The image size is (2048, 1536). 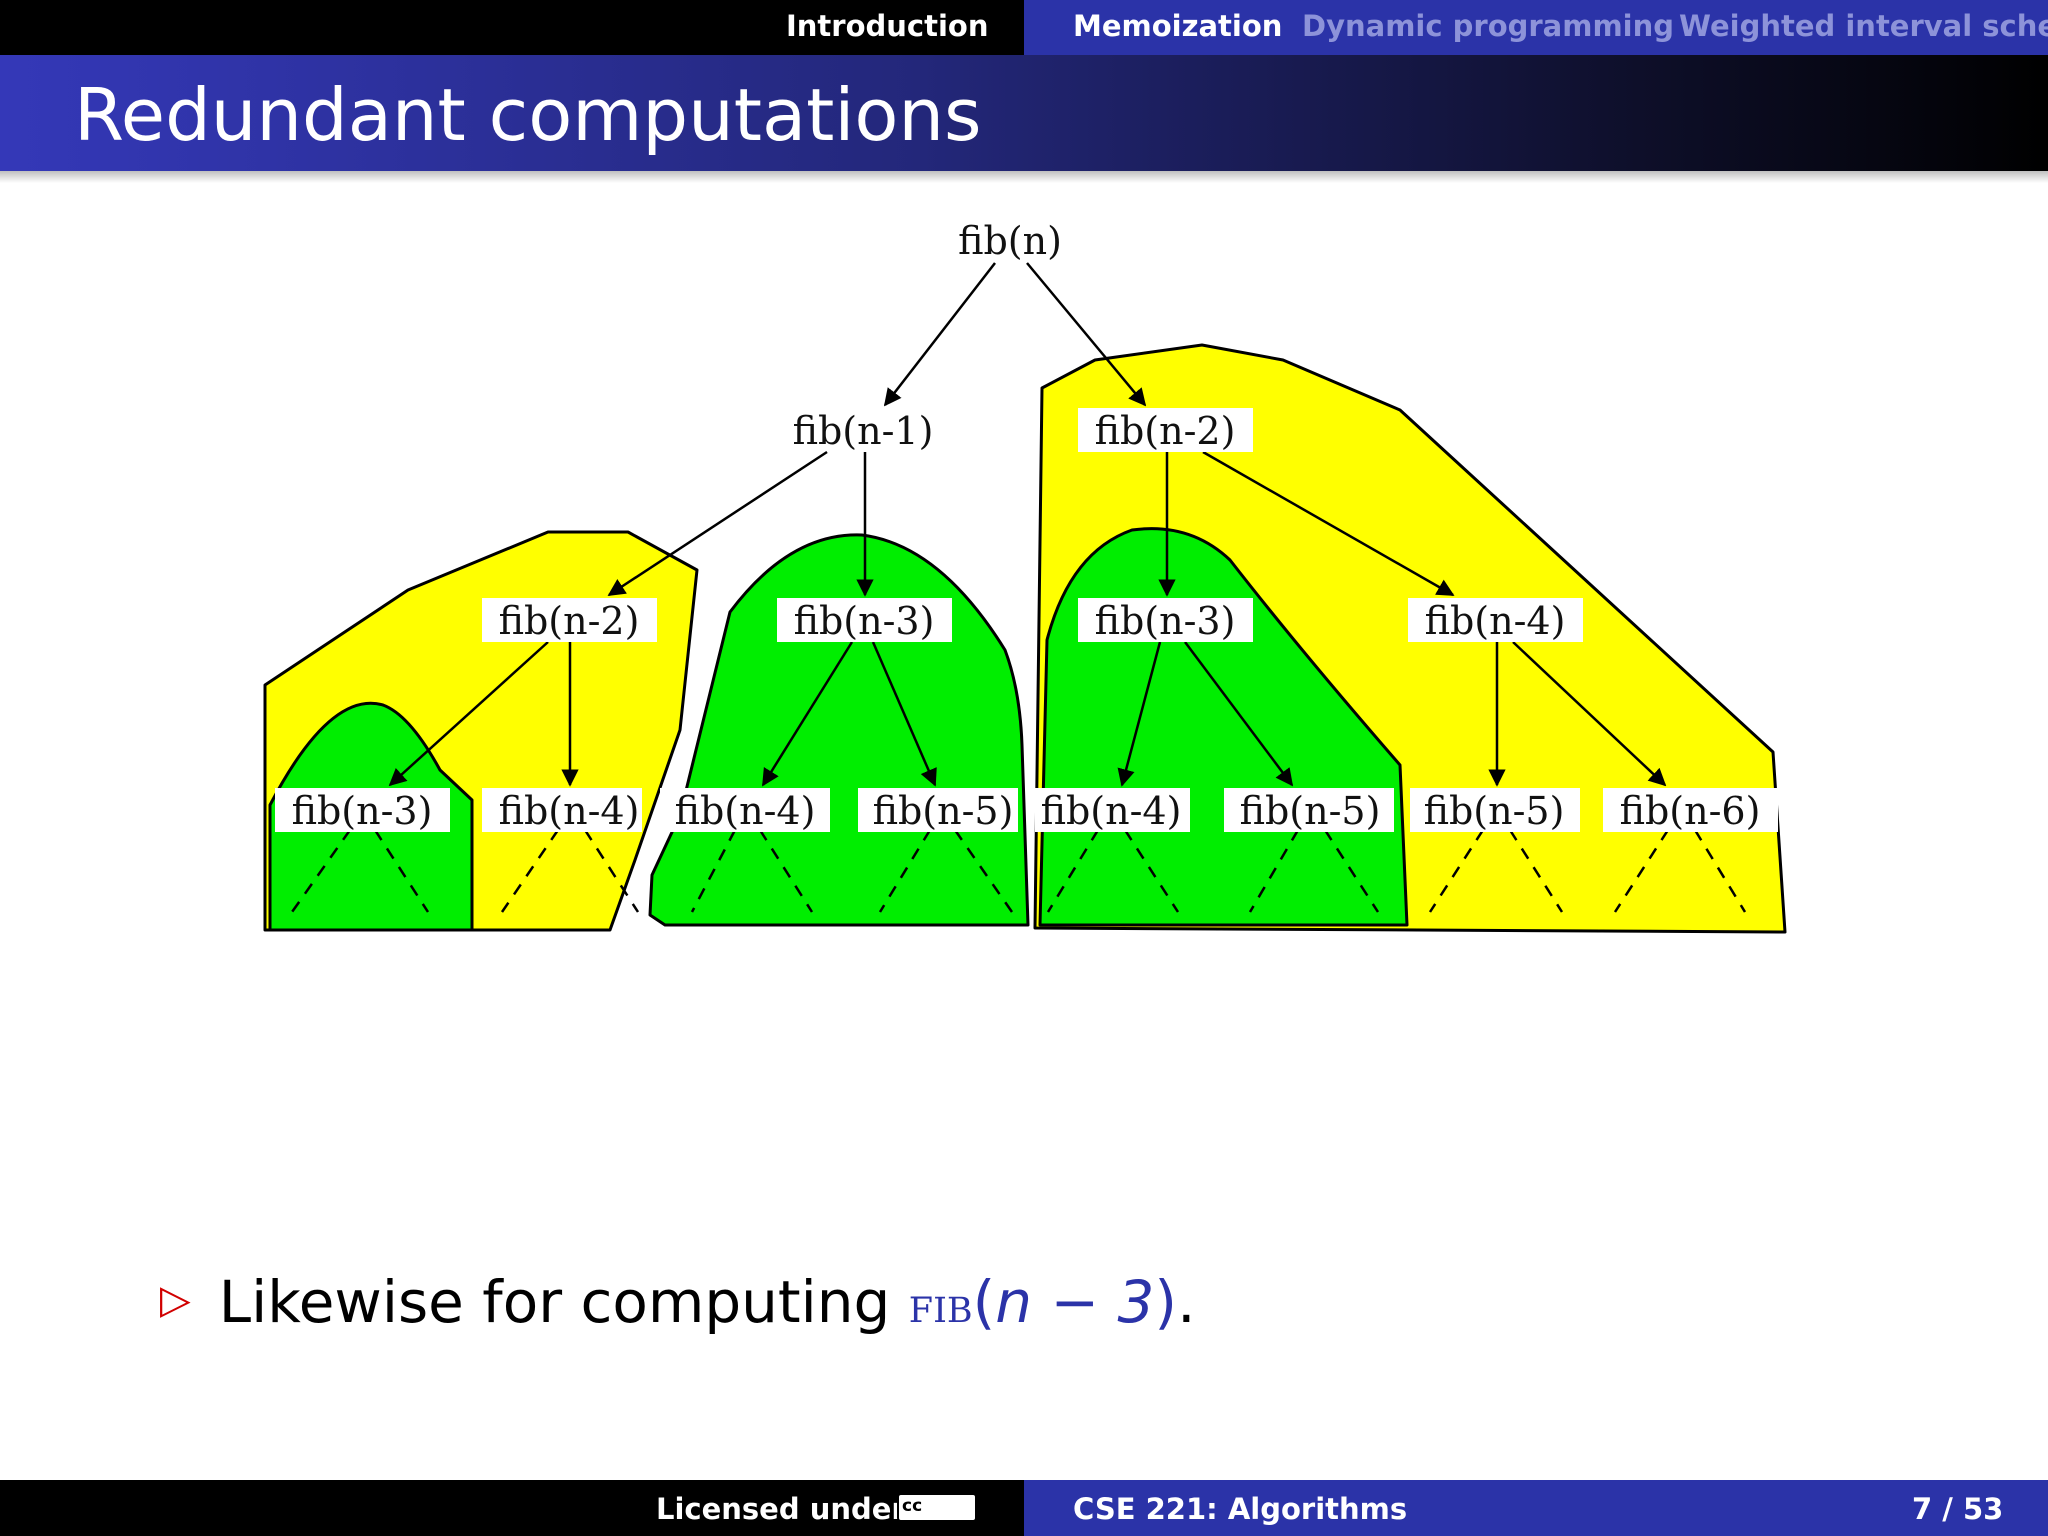 I want to click on node-level3-c: fib(n-4), so click(x=745, y=810).